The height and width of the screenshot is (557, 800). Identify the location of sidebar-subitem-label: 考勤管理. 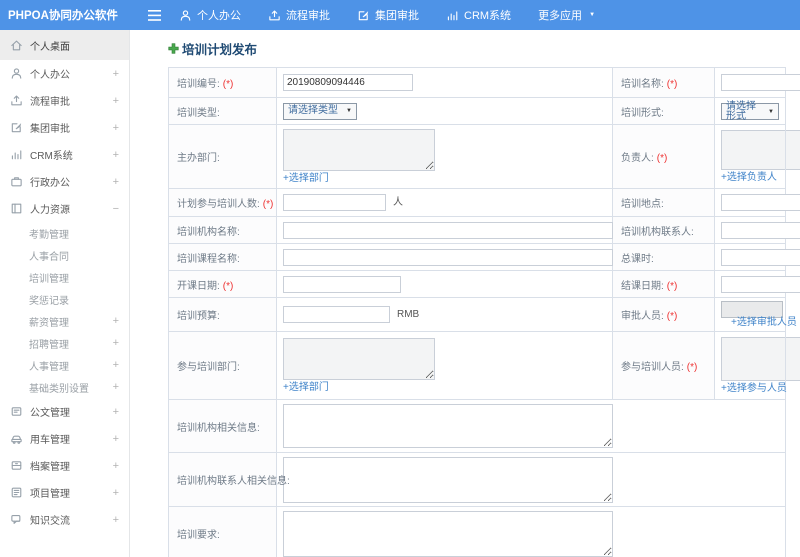
(49, 235).